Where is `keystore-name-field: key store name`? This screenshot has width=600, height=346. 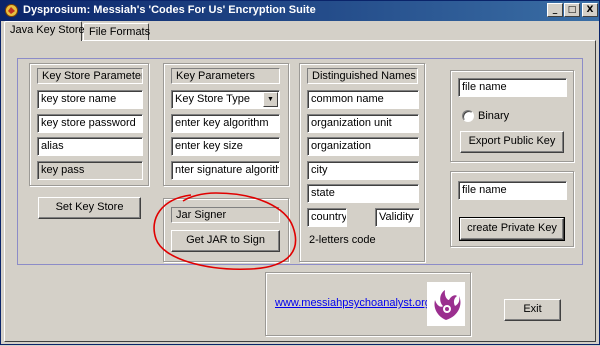
keystore-name-field: key store name is located at coordinates (90, 99).